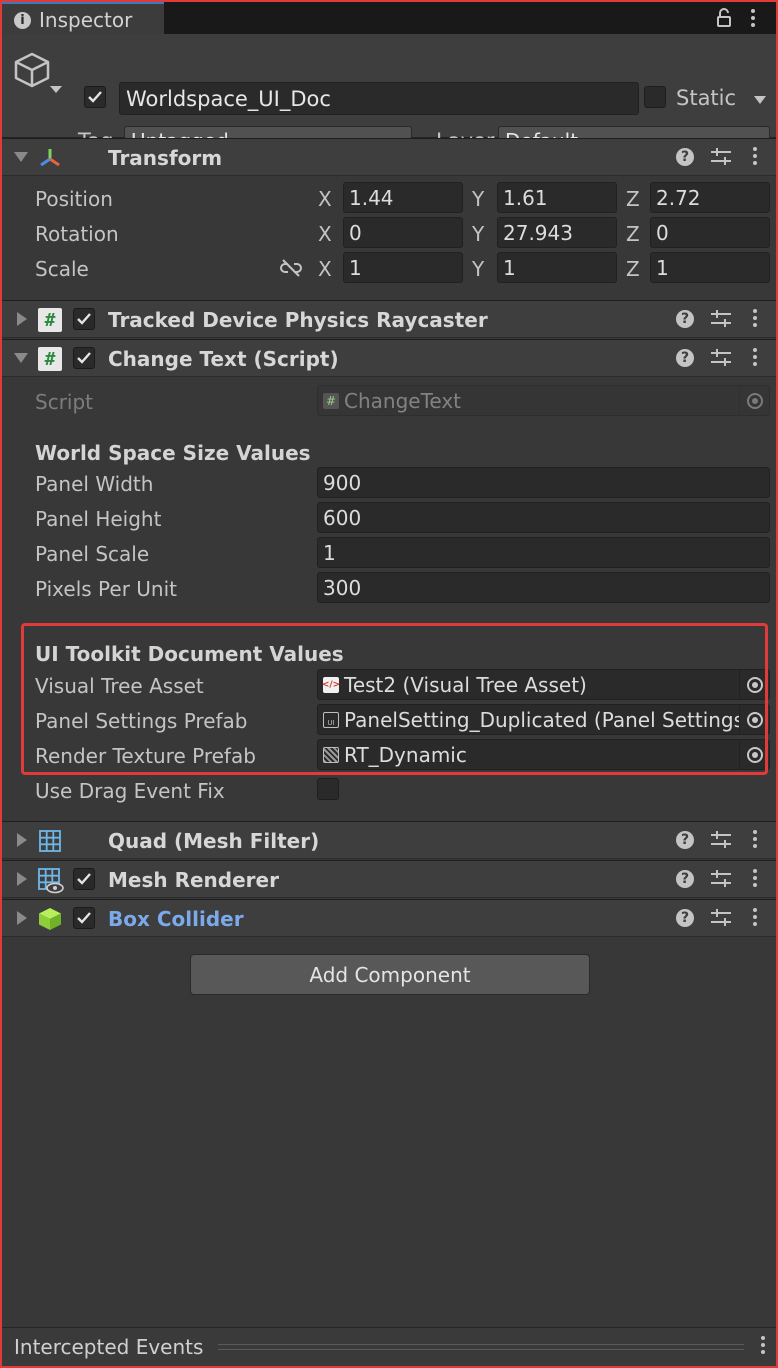 The image size is (778, 1368). I want to click on add-component-button: Add Component, so click(390, 974).